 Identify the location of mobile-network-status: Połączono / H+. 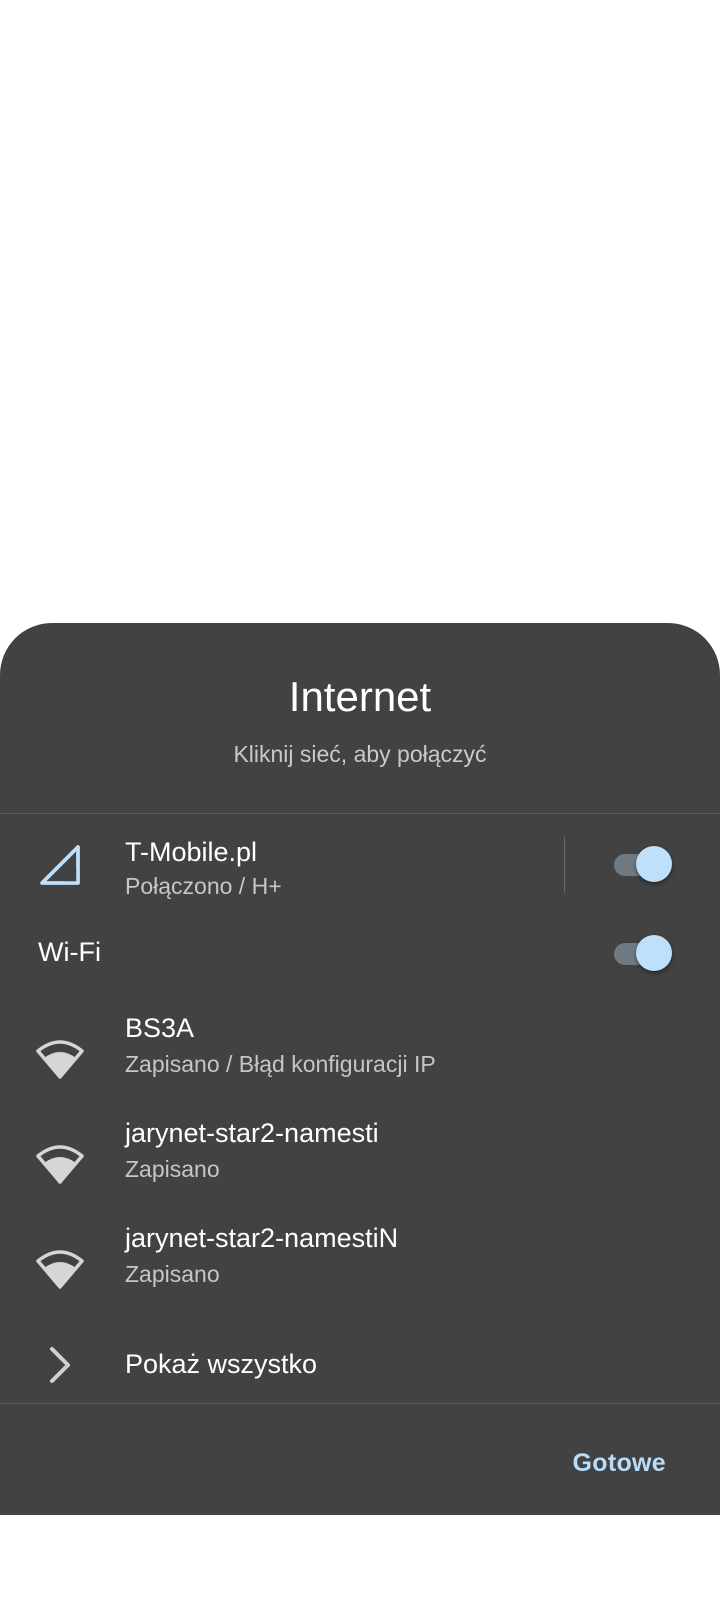
(203, 886).